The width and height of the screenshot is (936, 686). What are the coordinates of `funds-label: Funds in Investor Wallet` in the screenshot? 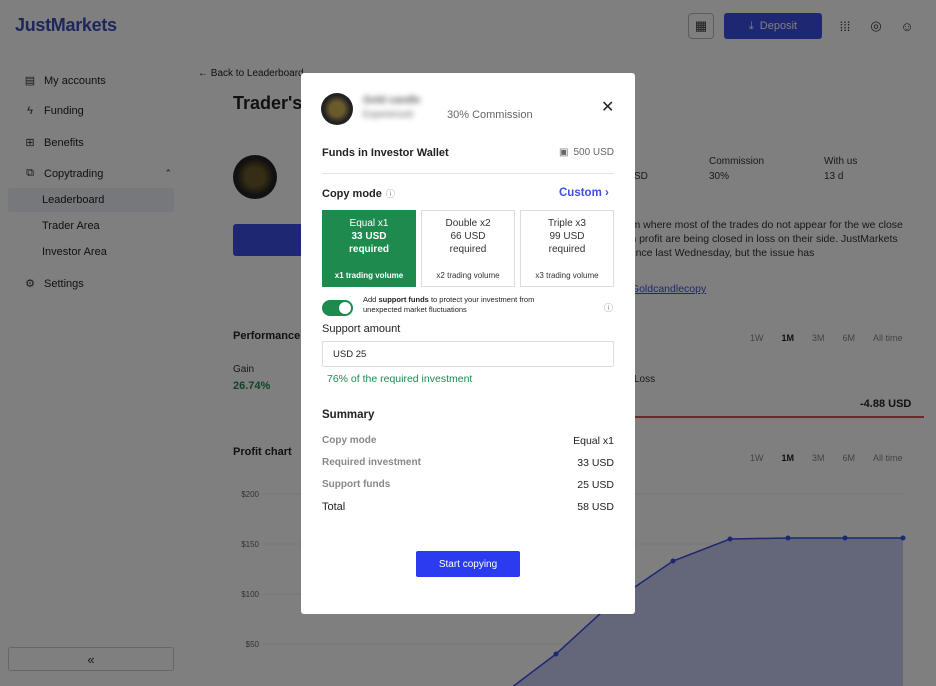 It's located at (385, 153).